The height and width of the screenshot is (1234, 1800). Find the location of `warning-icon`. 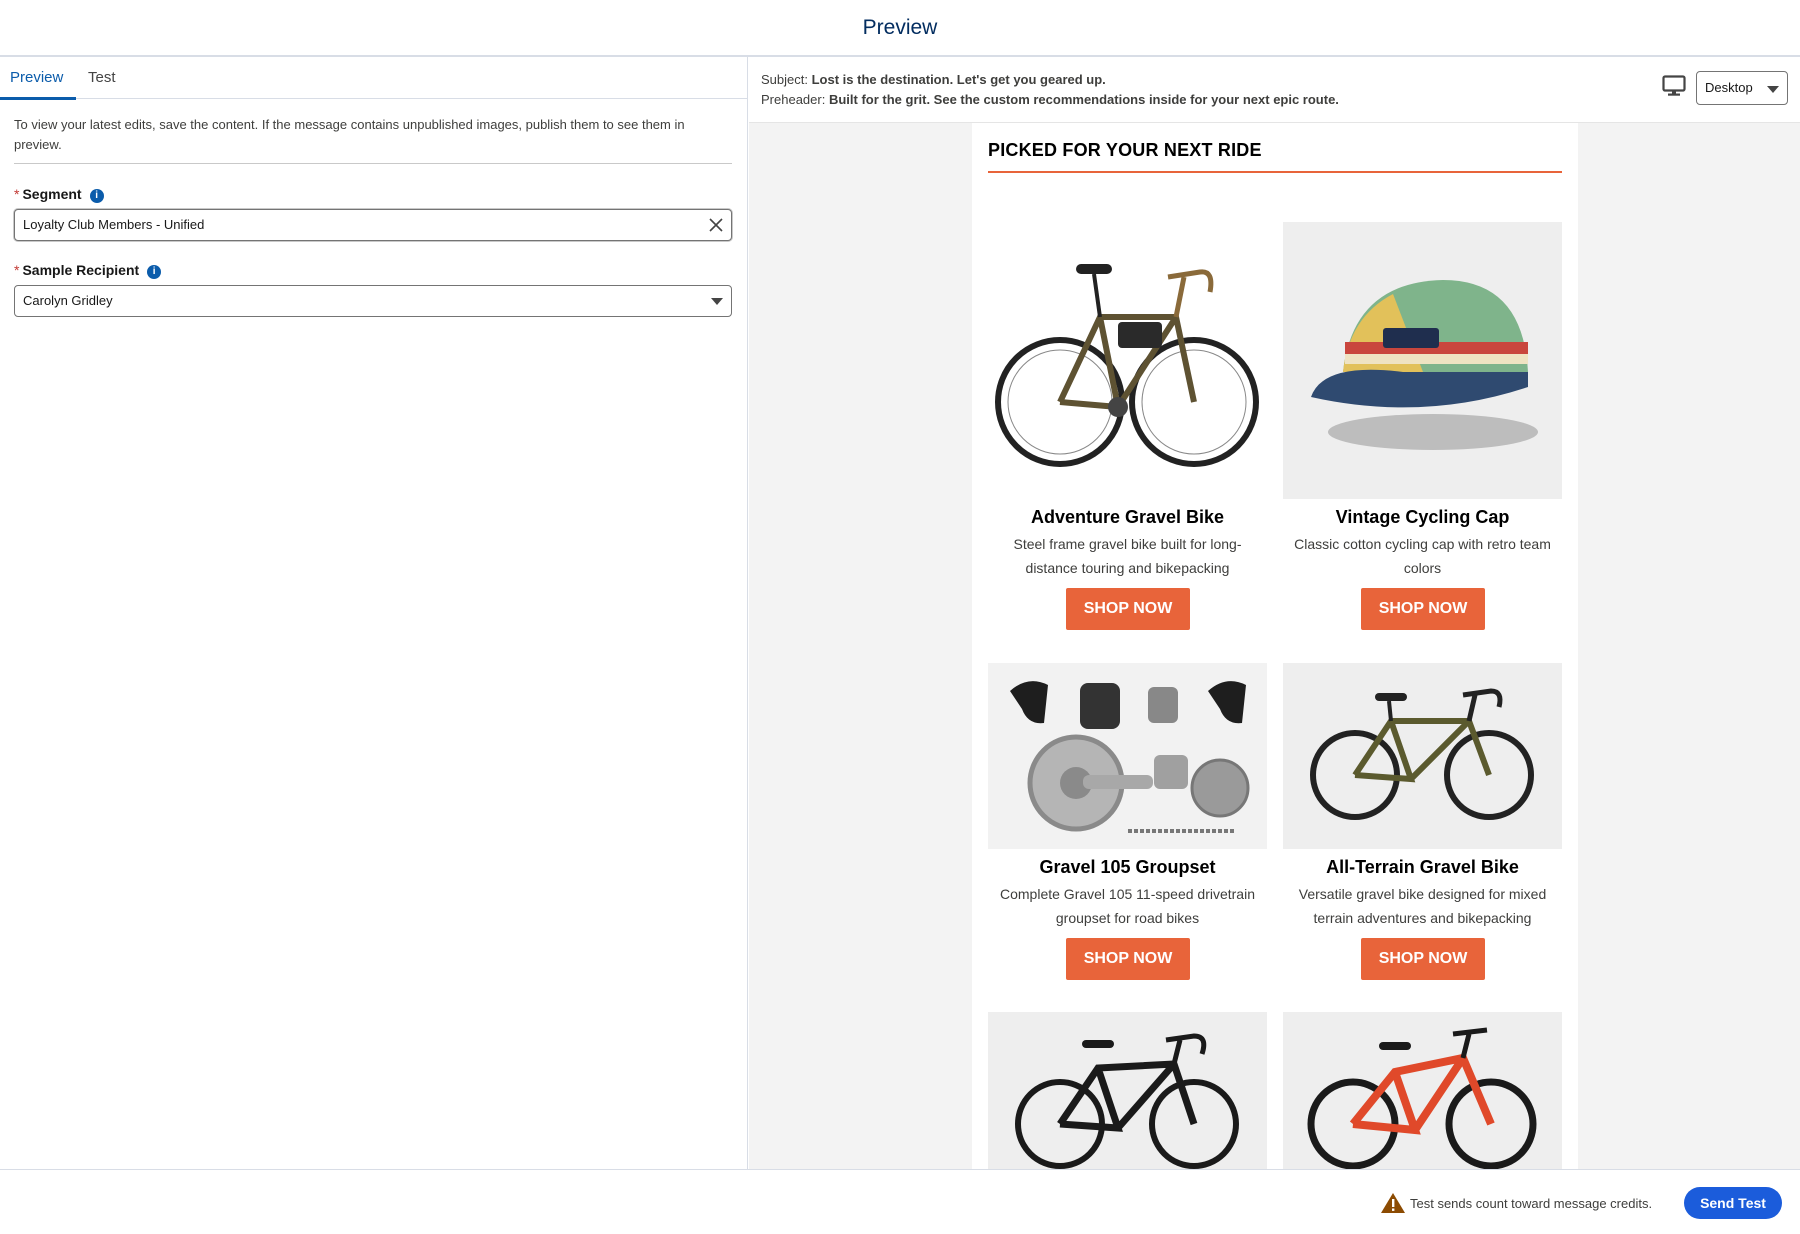

warning-icon is located at coordinates (1393, 1203).